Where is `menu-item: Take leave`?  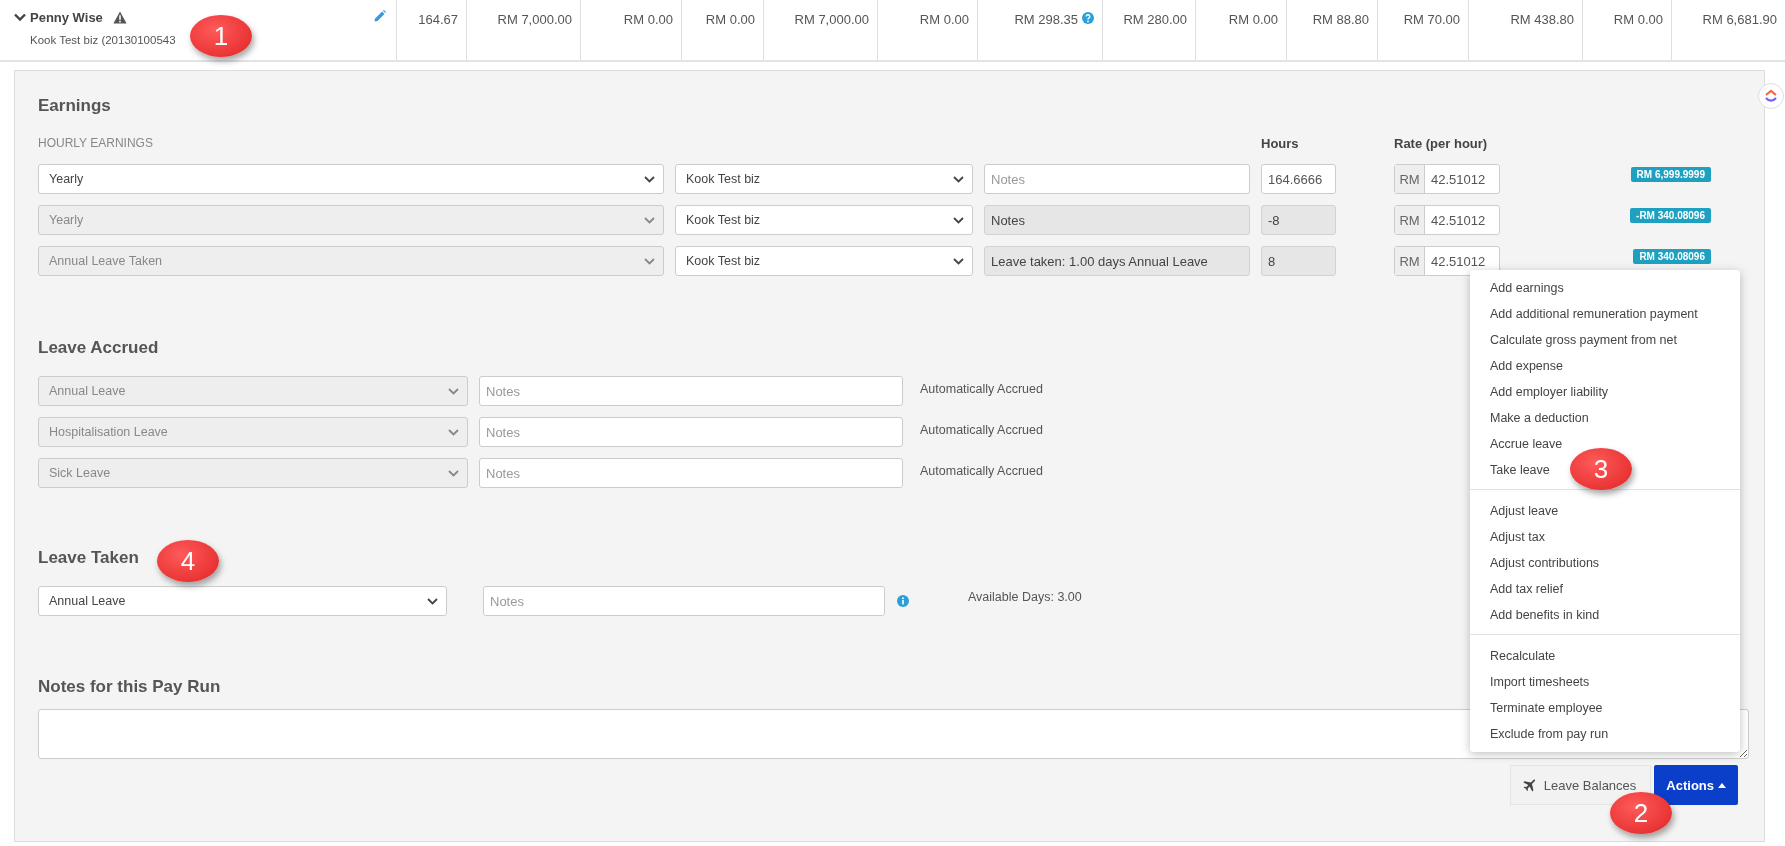
menu-item: Take leave is located at coordinates (1515, 470).